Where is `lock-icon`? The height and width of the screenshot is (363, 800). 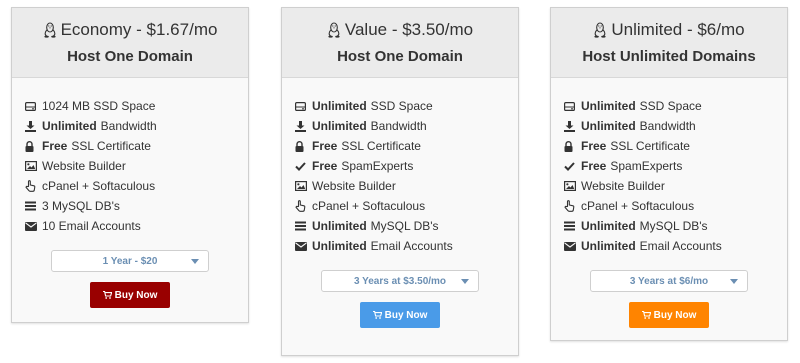
lock-icon is located at coordinates (571, 146).